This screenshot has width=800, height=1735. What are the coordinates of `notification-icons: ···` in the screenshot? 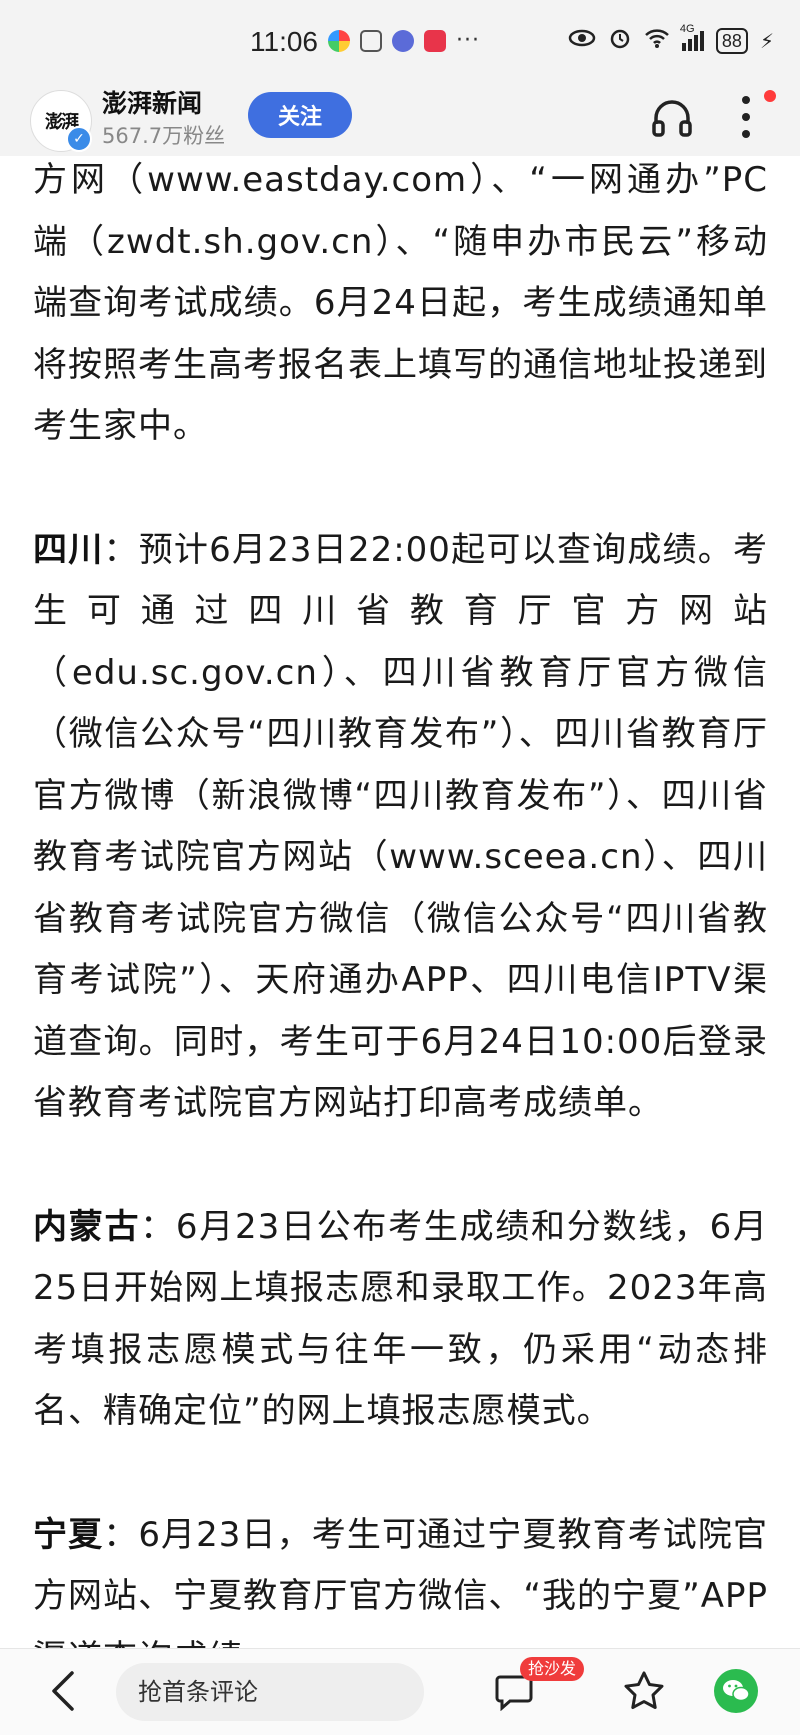 It's located at (404, 40).